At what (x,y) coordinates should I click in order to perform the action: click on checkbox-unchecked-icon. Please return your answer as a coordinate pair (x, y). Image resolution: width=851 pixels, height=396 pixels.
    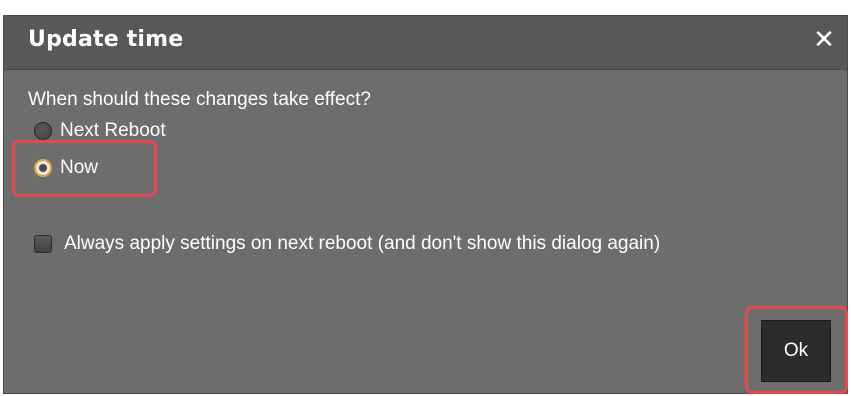
    Looking at the image, I should click on (43, 244).